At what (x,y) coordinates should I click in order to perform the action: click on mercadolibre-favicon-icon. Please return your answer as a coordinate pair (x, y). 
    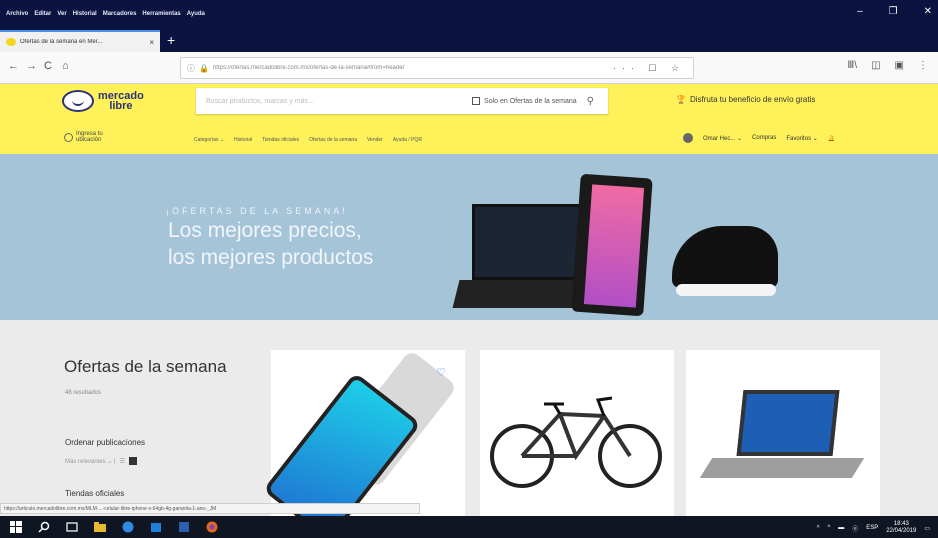
    Looking at the image, I should click on (11, 42).